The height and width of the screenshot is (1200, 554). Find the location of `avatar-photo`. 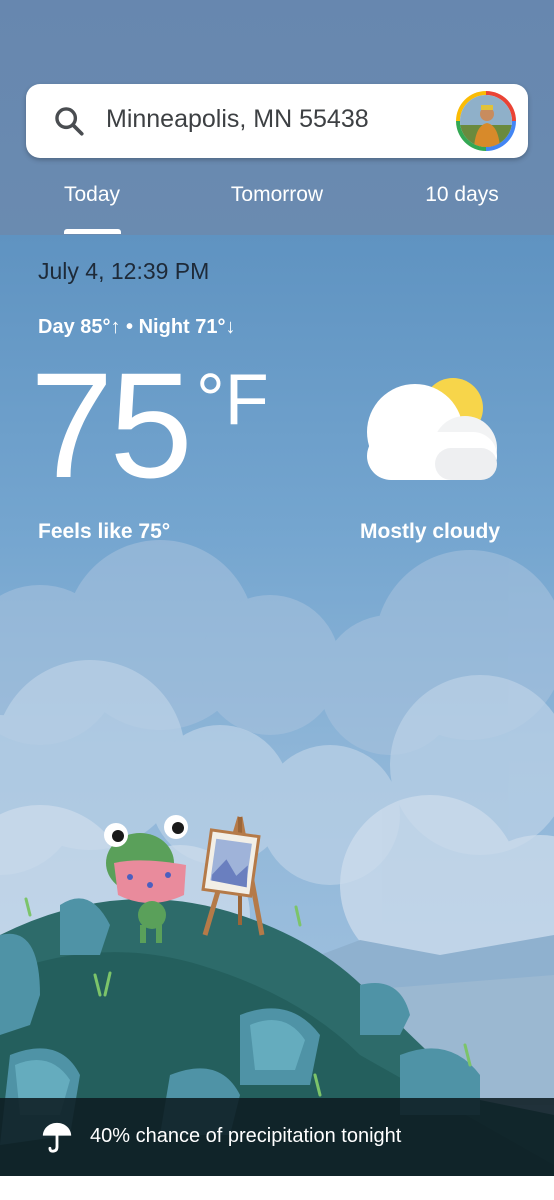

avatar-photo is located at coordinates (486, 121).